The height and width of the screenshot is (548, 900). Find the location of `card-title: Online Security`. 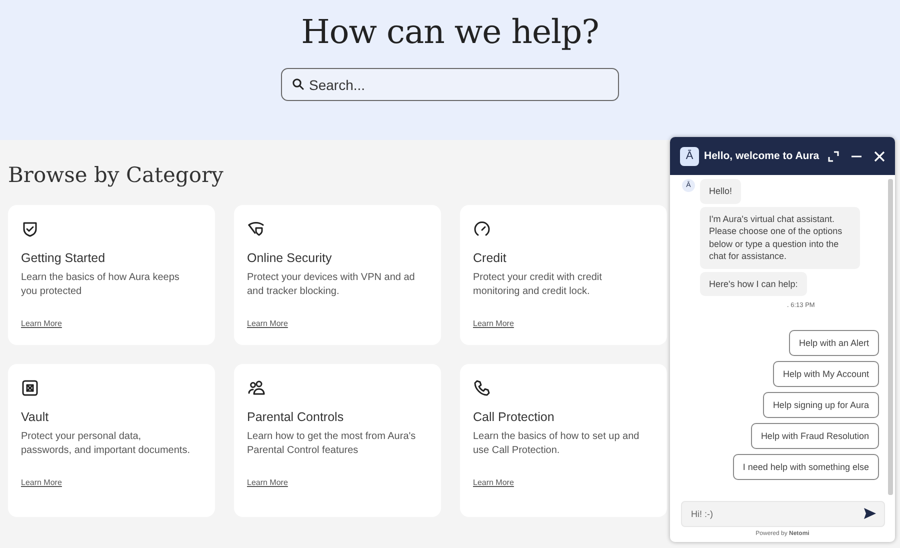

card-title: Online Security is located at coordinates (290, 258).